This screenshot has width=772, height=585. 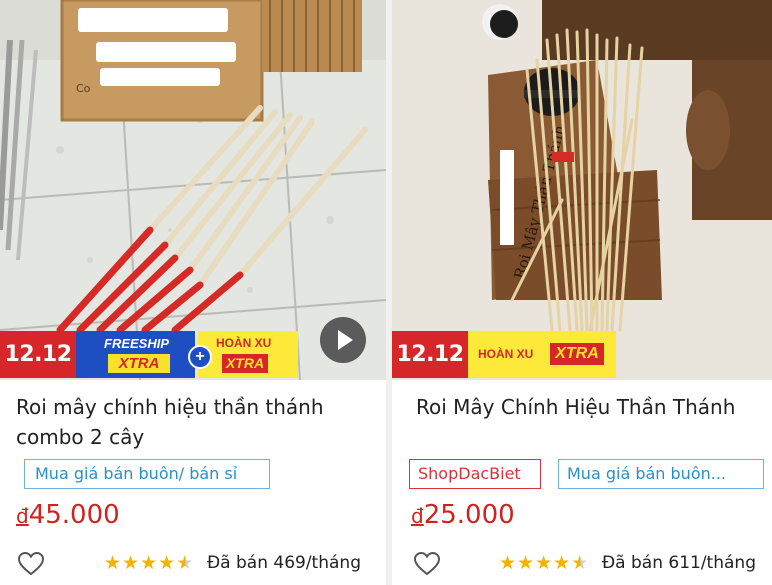 I want to click on freeship-xtra-badge: FREESHIP XTRA, so click(x=135, y=354).